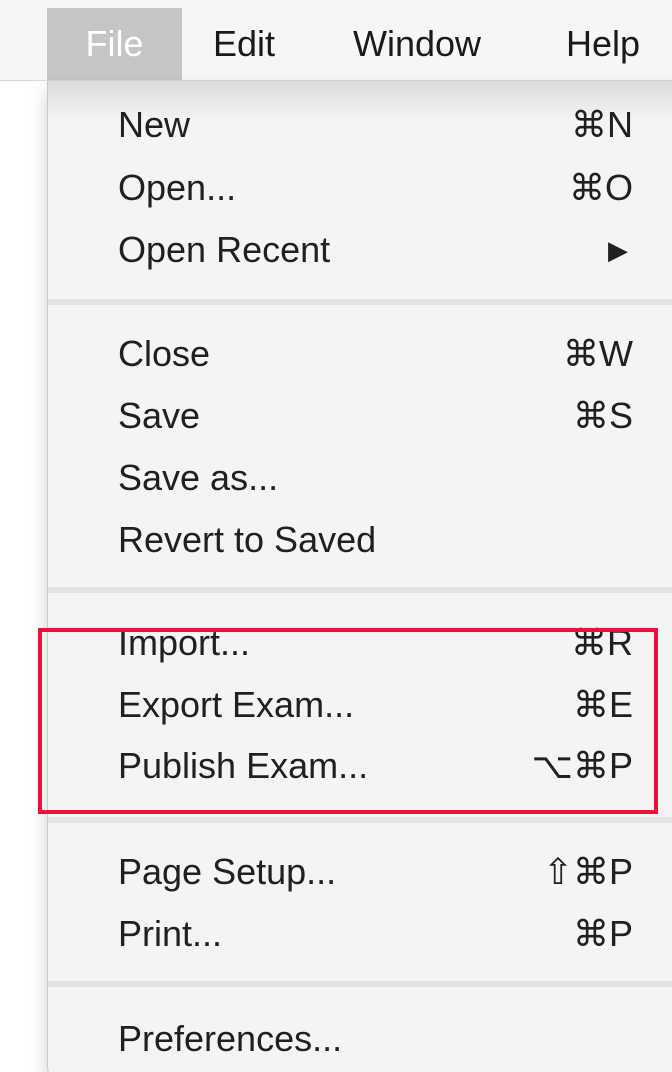 The image size is (672, 1072). I want to click on menubar-edit: Edit, so click(244, 44).